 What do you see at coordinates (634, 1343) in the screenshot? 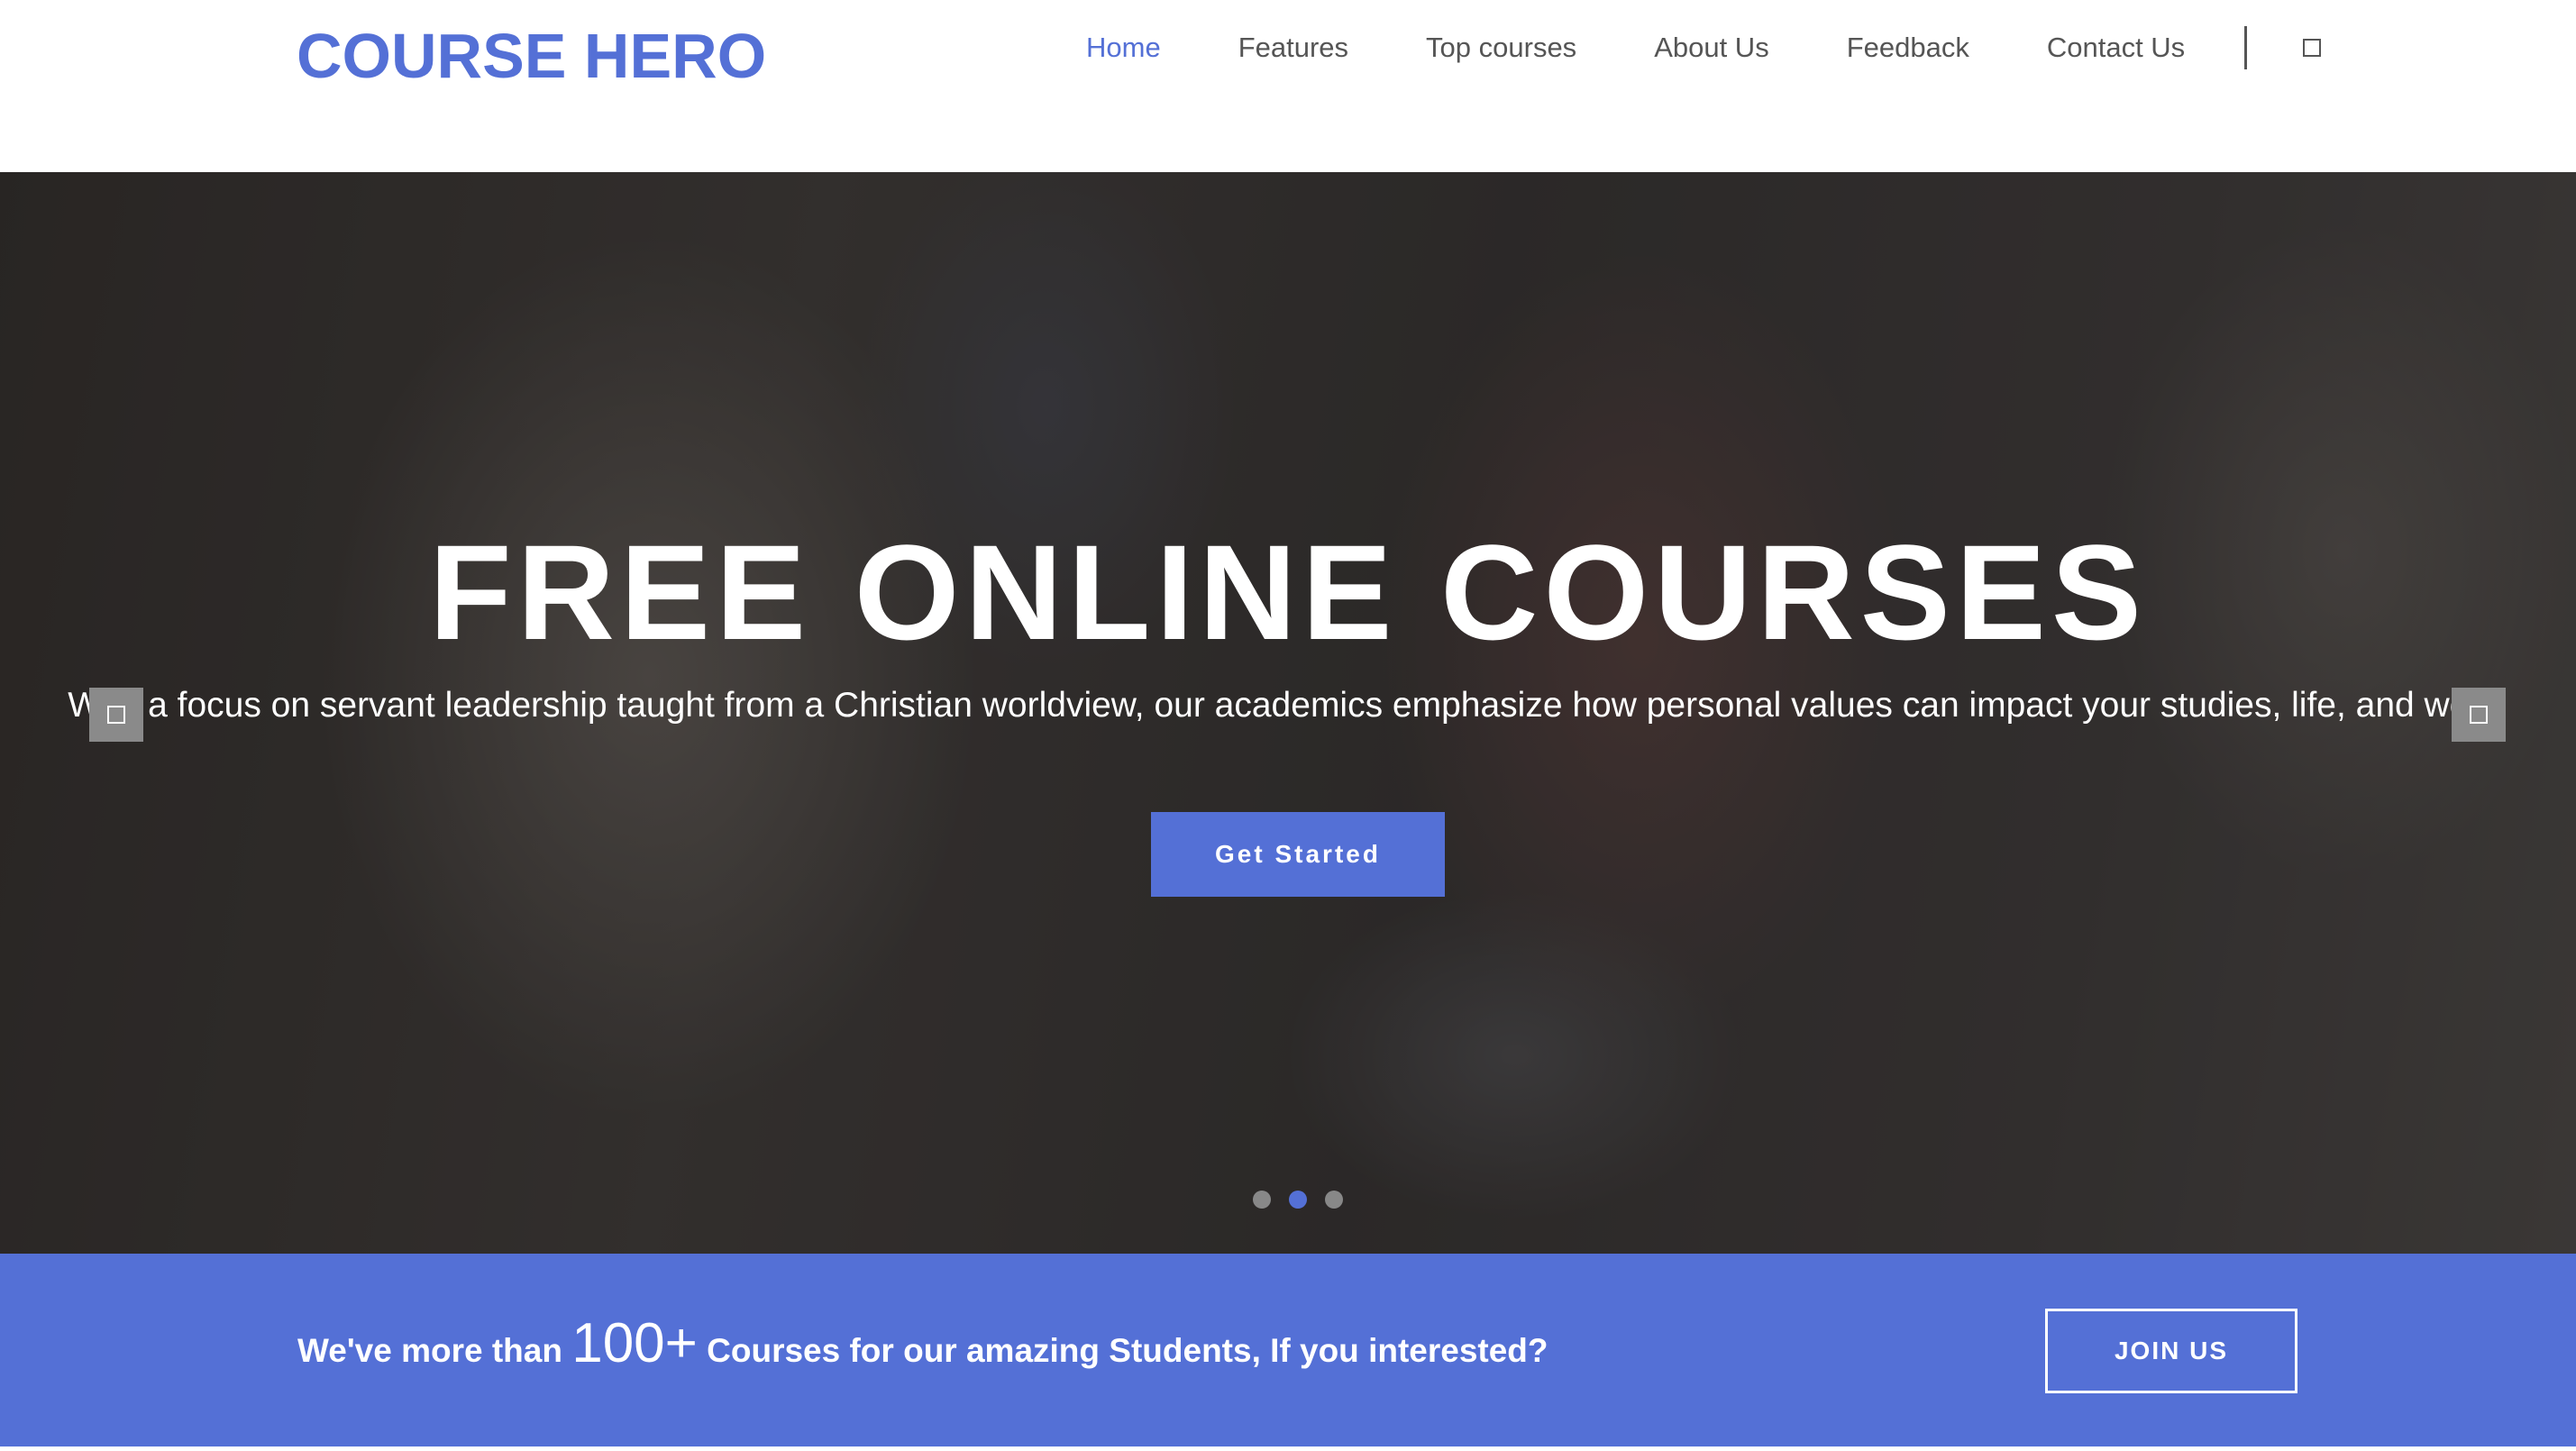
I see `promo-highlight: 100+` at bounding box center [634, 1343].